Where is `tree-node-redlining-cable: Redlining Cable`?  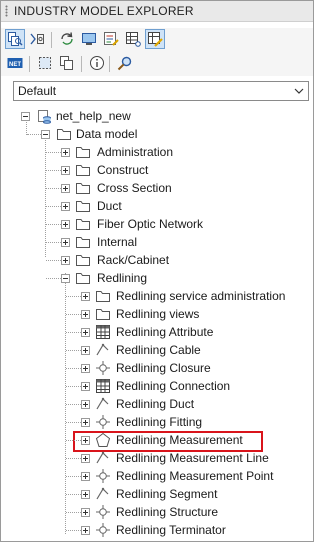
tree-node-redlining-cable: Redlining Cable is located at coordinates (163, 350).